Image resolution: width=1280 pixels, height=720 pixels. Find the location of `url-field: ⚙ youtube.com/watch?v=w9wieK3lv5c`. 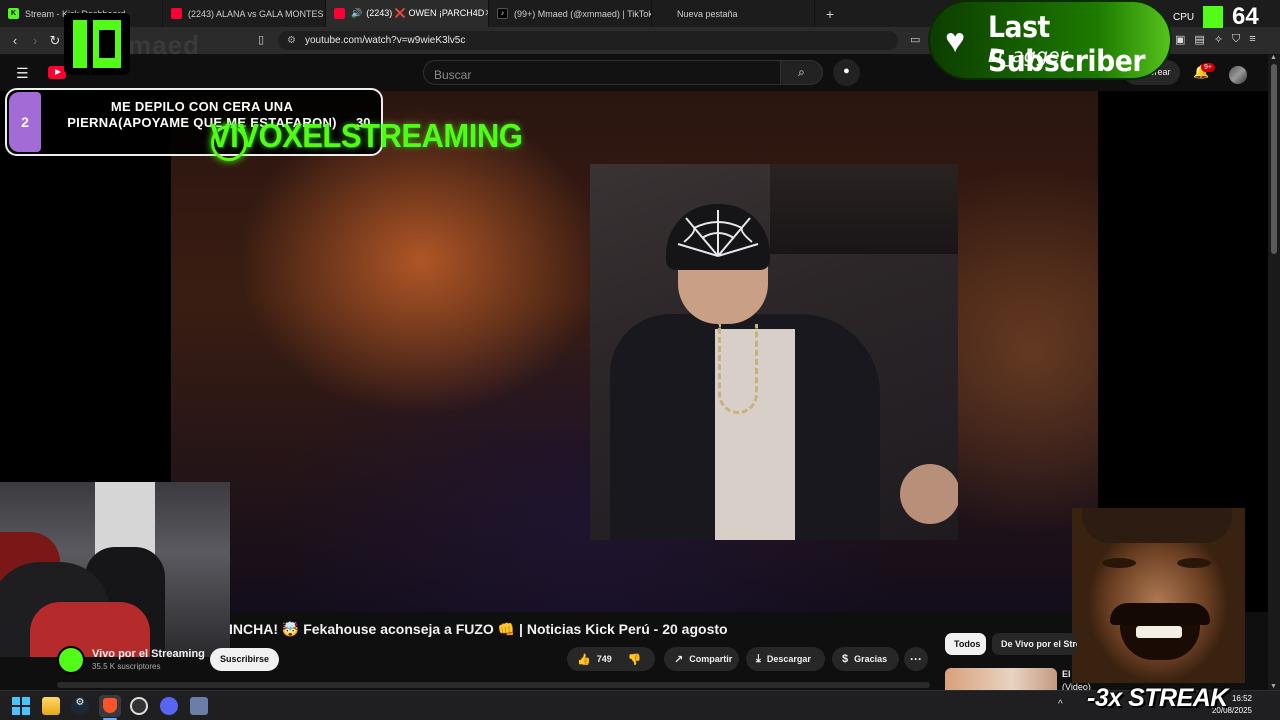

url-field: ⚙ youtube.com/watch?v=w9wieK3lv5c is located at coordinates (588, 40).